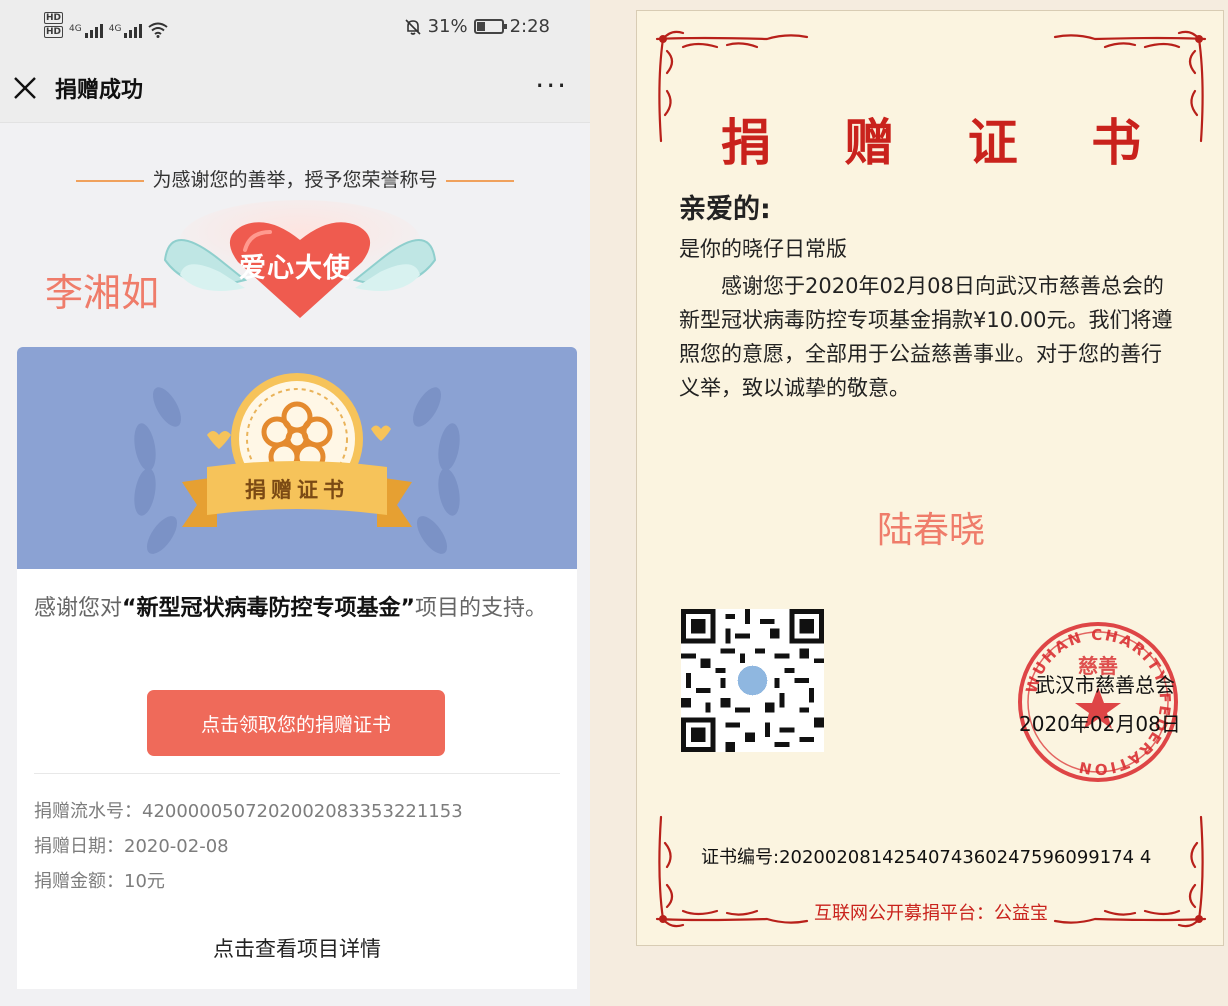  I want to click on nav-bar: 捐赠成功 ···, so click(295, 89).